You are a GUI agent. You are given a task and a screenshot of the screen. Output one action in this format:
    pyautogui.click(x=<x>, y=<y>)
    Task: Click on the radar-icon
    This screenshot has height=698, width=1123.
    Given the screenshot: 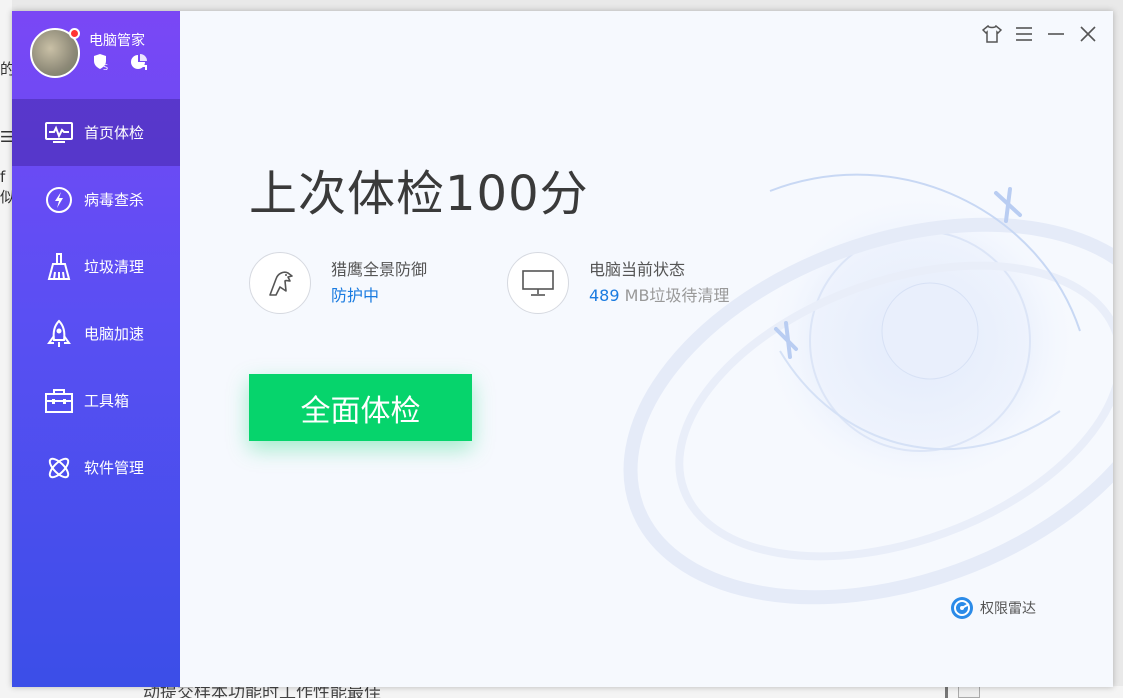 What is the action you would take?
    pyautogui.click(x=962, y=608)
    